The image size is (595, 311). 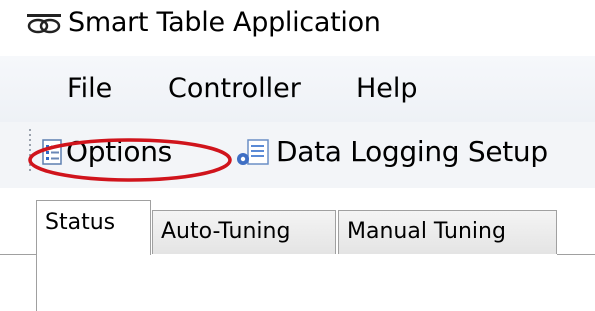 I want to click on toolbar-grip, so click(x=30, y=151).